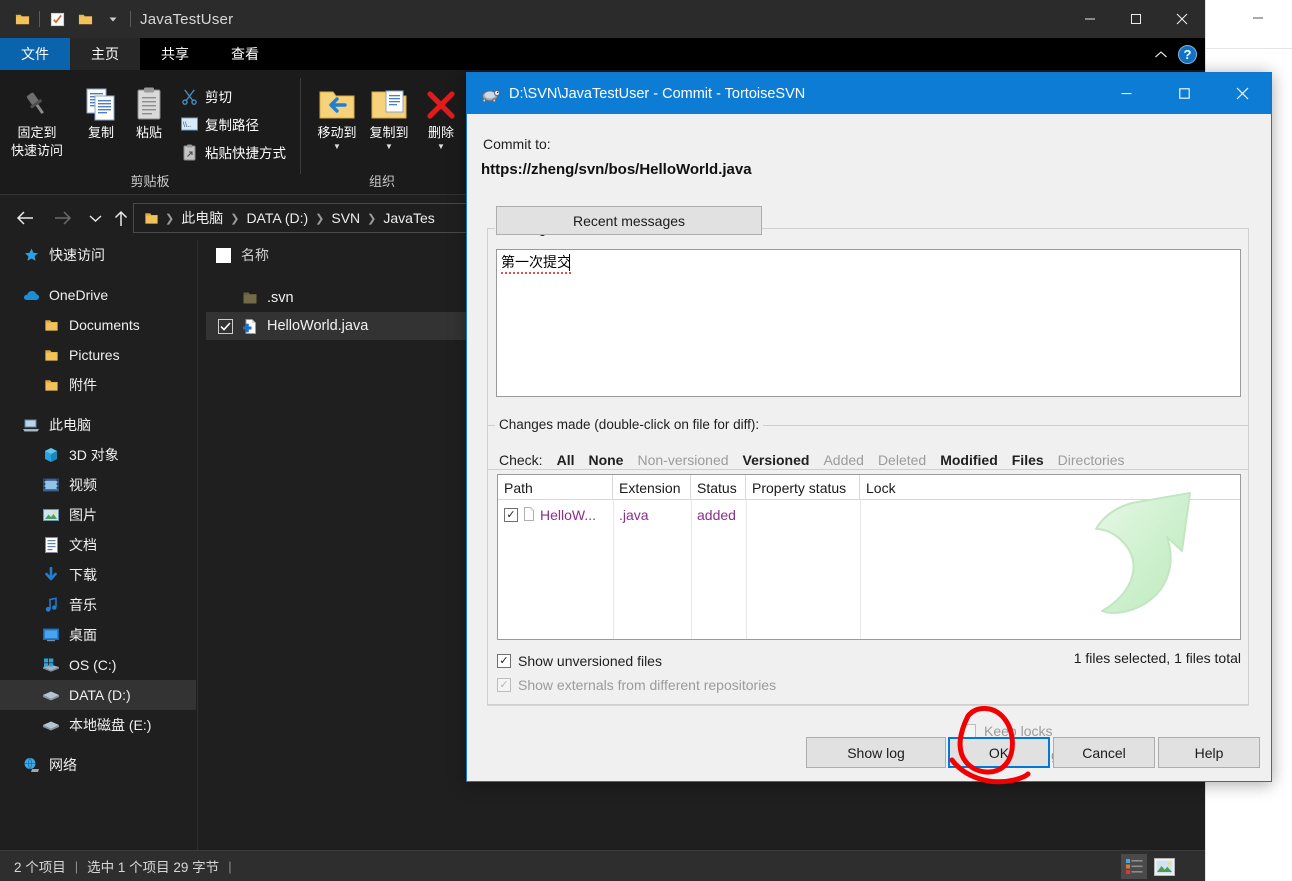  I want to click on show-externals-checkbox: ✓, so click(504, 685).